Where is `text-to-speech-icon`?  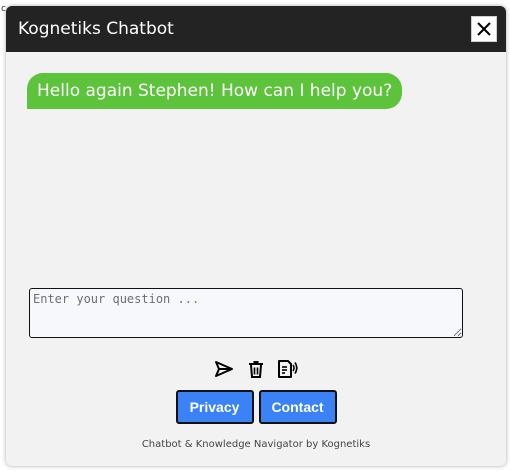 text-to-speech-icon is located at coordinates (288, 369).